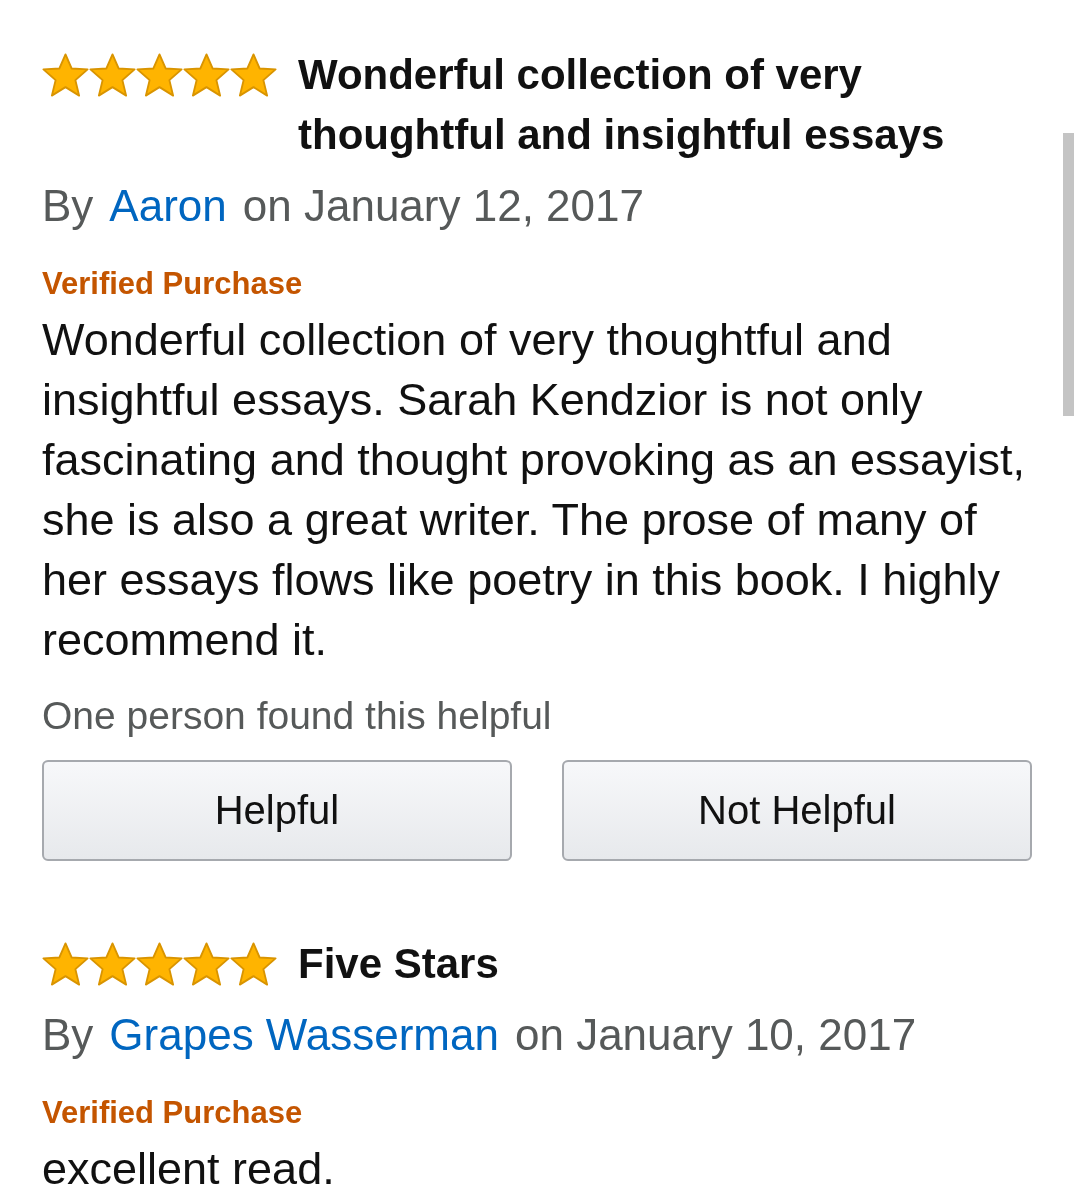  What do you see at coordinates (1068, 274) in the screenshot?
I see `scrollbar-thumb` at bounding box center [1068, 274].